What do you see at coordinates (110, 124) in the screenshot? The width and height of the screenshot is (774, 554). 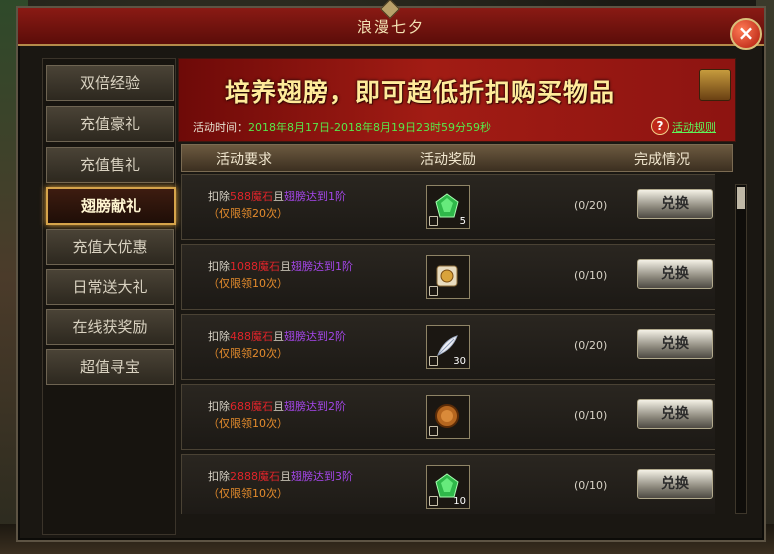 I see `sidebar-item-recharge-gift: 充值豪礼` at bounding box center [110, 124].